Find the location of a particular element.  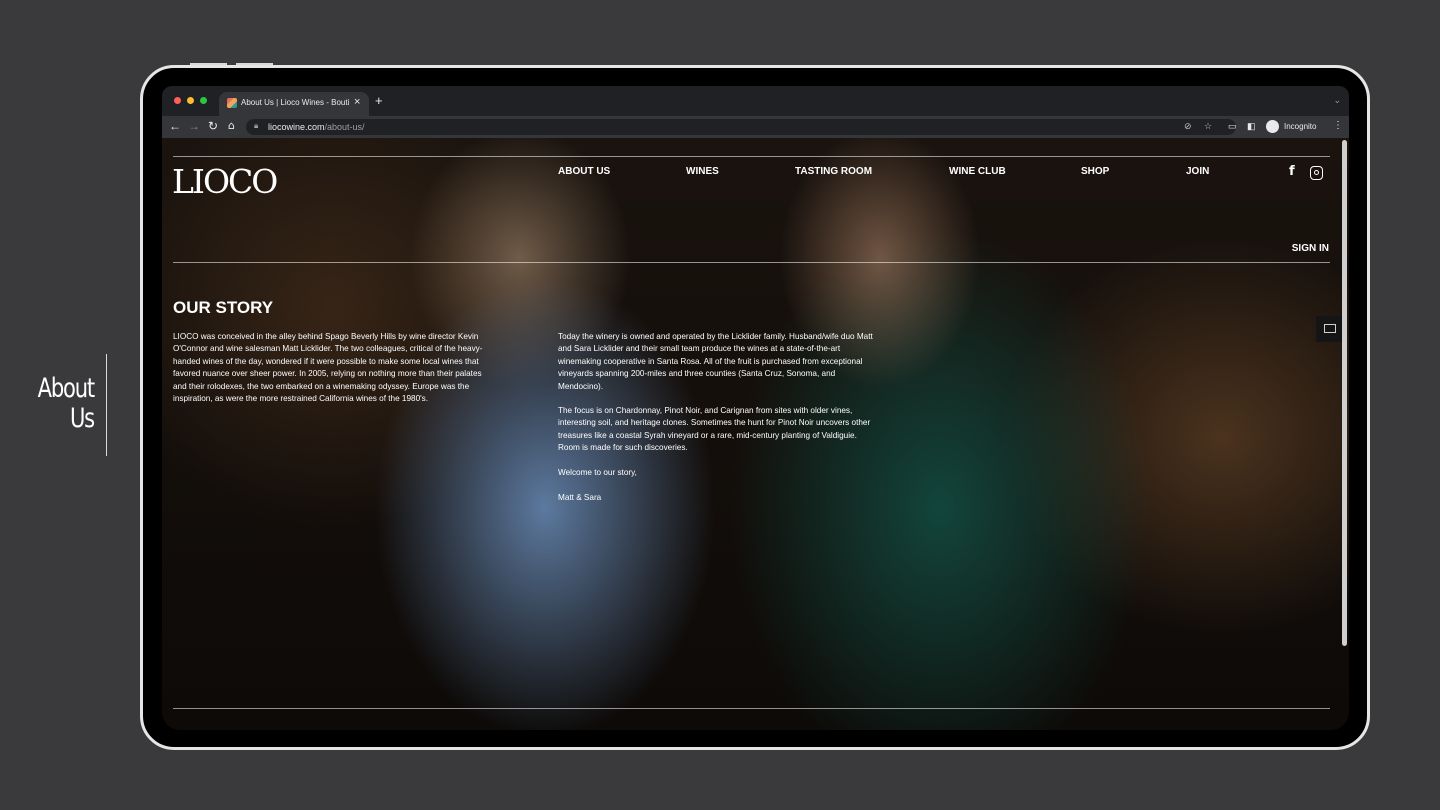

story-signature: Matt & Sara is located at coordinates (580, 497).